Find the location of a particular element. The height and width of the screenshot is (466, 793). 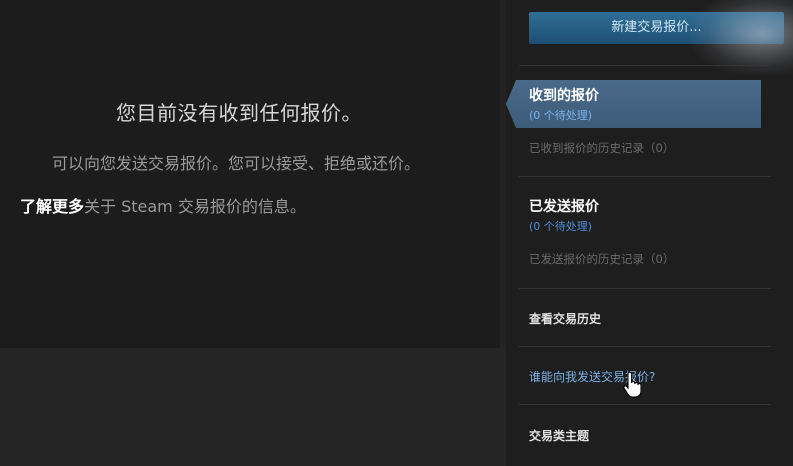

sent-pending-count: (0 个待处理) is located at coordinates (561, 226).